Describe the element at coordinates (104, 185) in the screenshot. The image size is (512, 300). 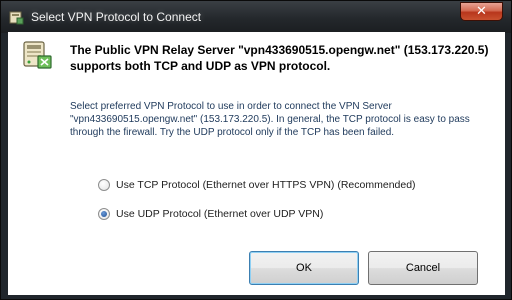
I see `radio-tcp-button` at that location.